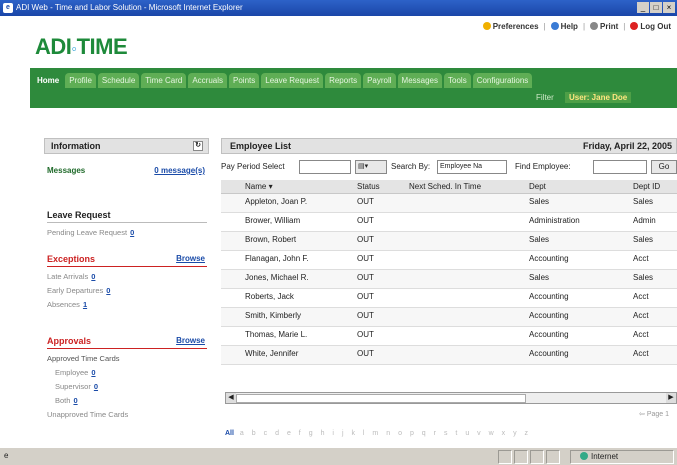 Image resolution: width=677 pixels, height=465 pixels. What do you see at coordinates (127, 260) in the screenshot?
I see `exceptions-heading: Exceptions Browse` at bounding box center [127, 260].